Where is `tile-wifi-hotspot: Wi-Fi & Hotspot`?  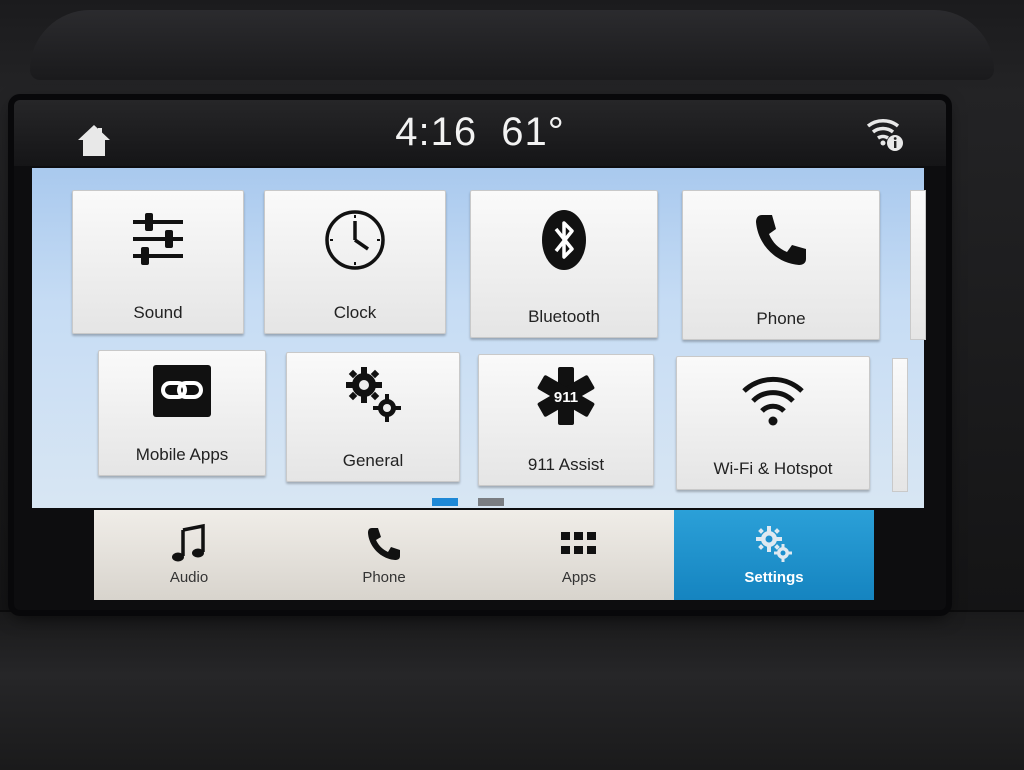 tile-wifi-hotspot: Wi-Fi & Hotspot is located at coordinates (773, 423).